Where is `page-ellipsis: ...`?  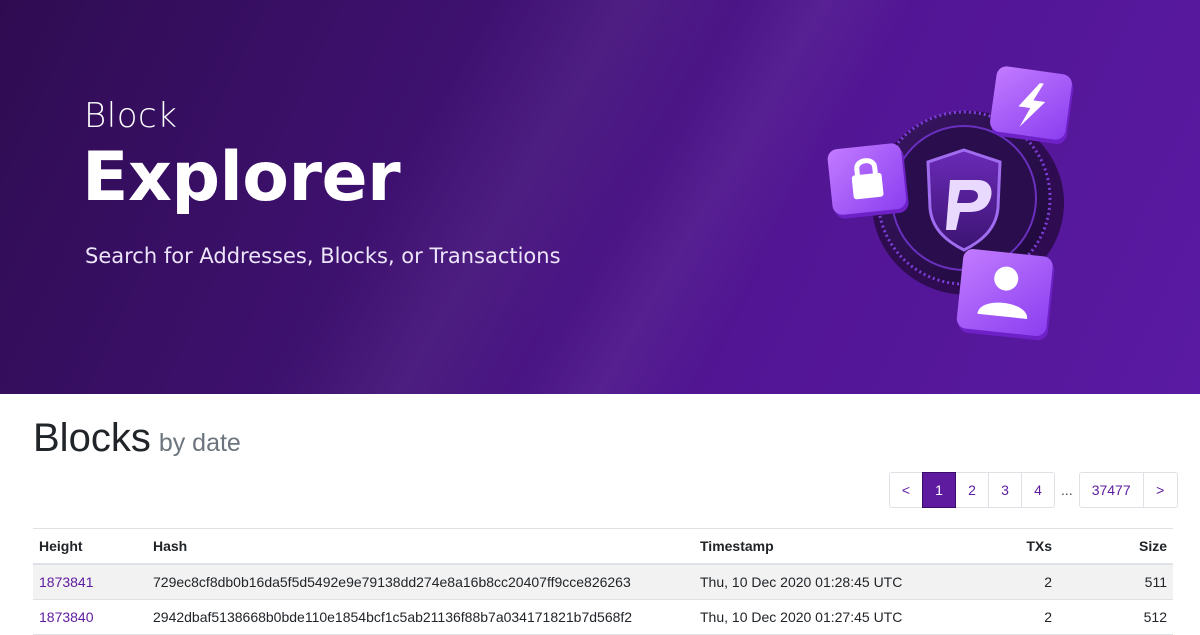 page-ellipsis: ... is located at coordinates (1067, 490).